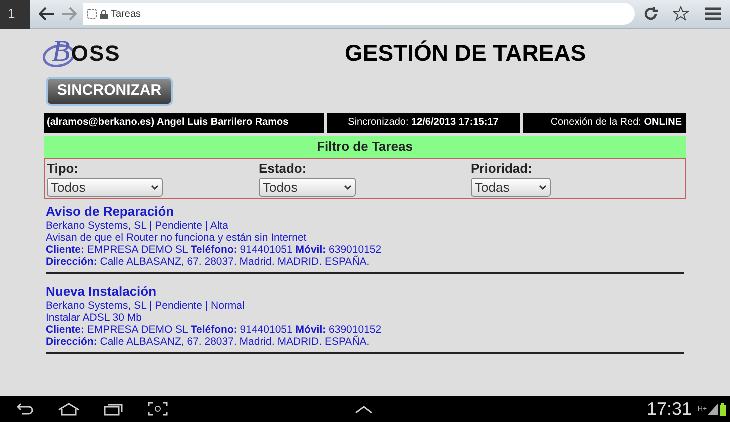 This screenshot has height=422, width=730. I want to click on task-detail: Avisan de que el Router no funciona y están sin Internet, so click(177, 238).